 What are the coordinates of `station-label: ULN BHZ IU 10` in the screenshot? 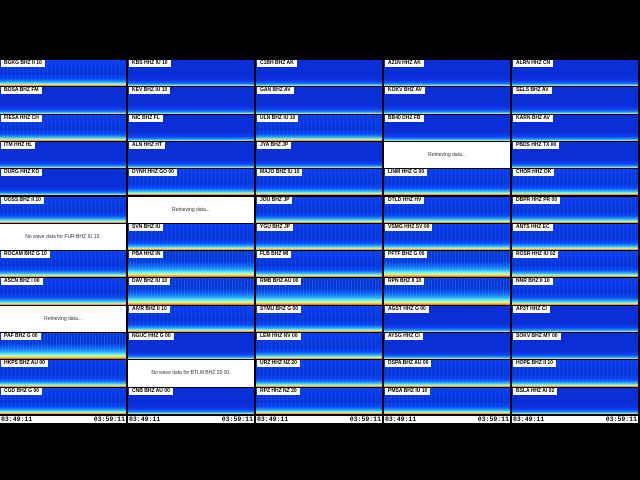 It's located at (278, 118).